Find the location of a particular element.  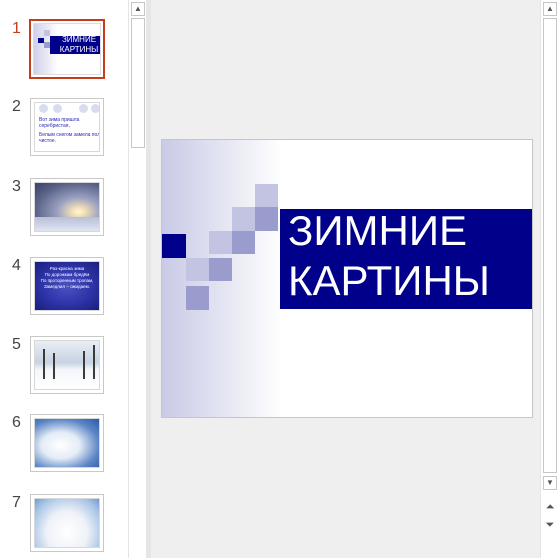

slide-number: 4 is located at coordinates (16, 265).